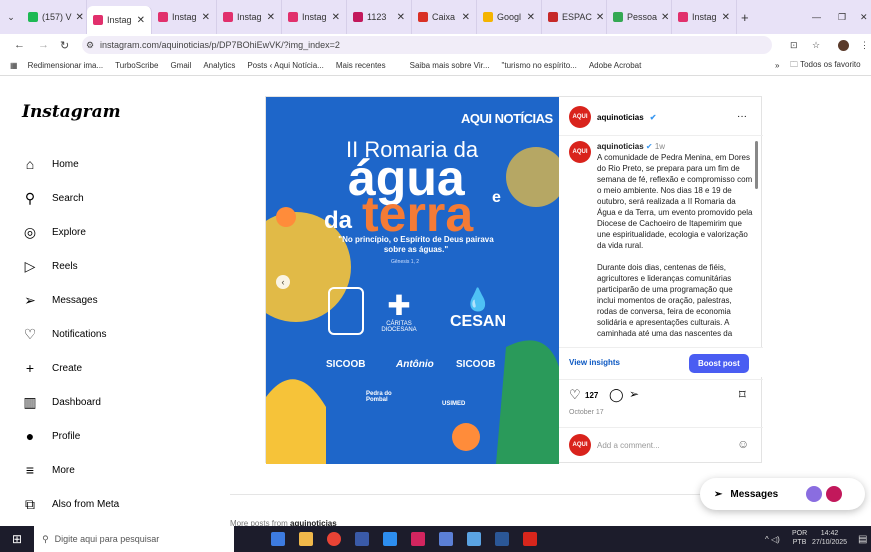  What do you see at coordinates (574, 17) in the screenshot?
I see `browser-tab: ESPAC ✕` at bounding box center [574, 17].